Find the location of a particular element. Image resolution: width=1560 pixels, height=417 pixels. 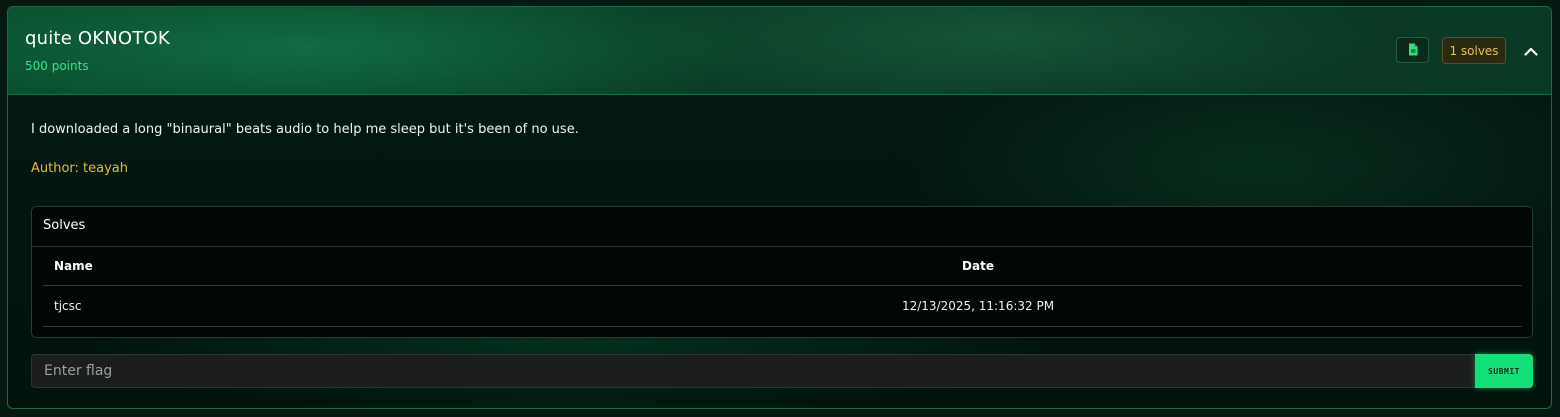

download-file-button is located at coordinates (1412, 50).